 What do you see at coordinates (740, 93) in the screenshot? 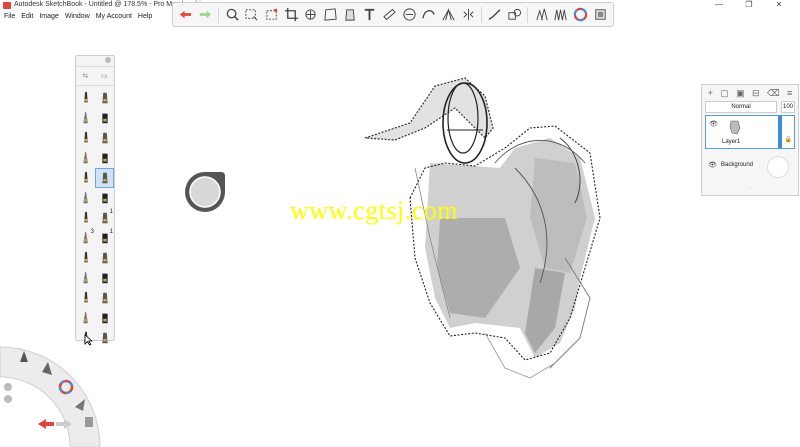
I see `add-image-icon: ▣` at bounding box center [740, 93].